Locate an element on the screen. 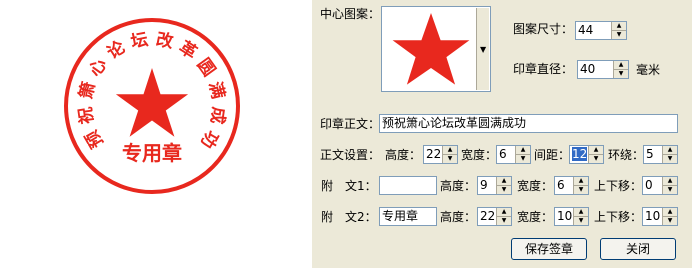 This screenshot has height=268, width=692. sub2-height-value: 22 is located at coordinates (487, 216).